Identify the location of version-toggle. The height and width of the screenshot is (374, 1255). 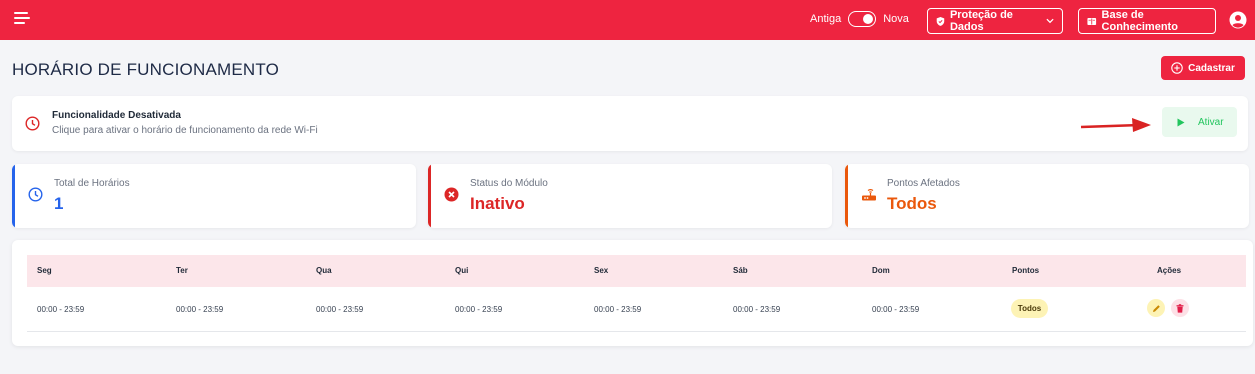
(862, 19).